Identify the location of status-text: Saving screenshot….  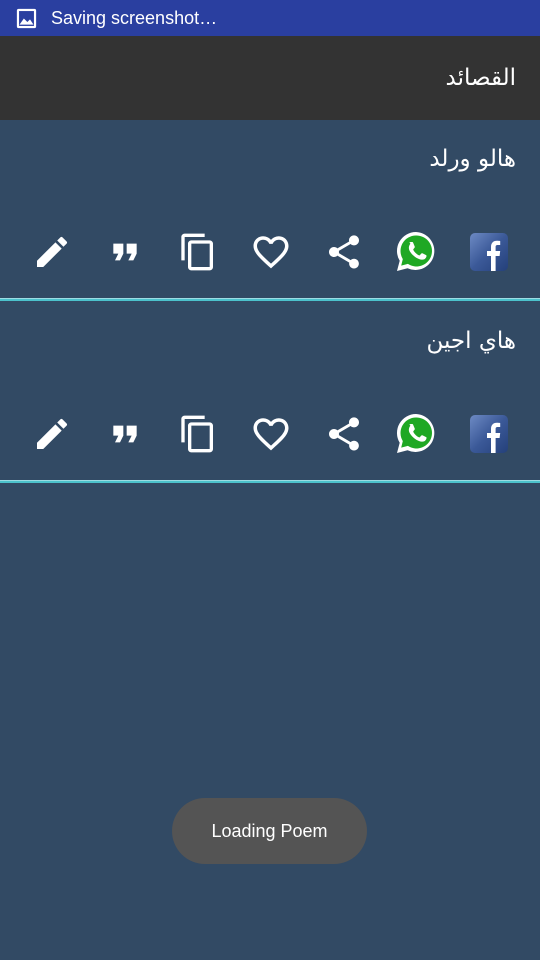
(134, 17).